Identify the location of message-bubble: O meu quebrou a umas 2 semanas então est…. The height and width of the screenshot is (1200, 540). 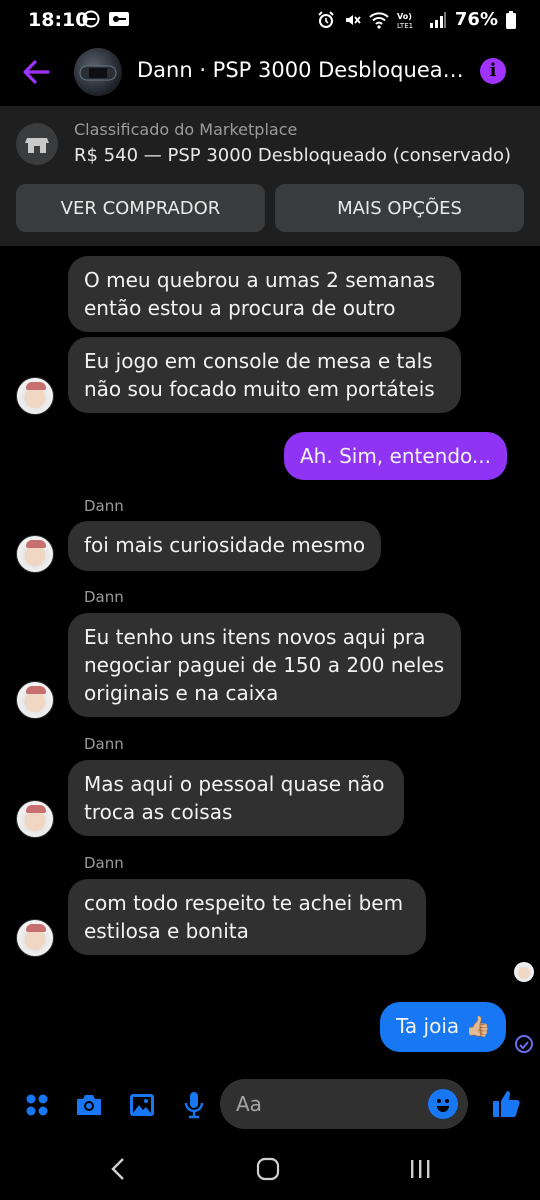
(264, 294).